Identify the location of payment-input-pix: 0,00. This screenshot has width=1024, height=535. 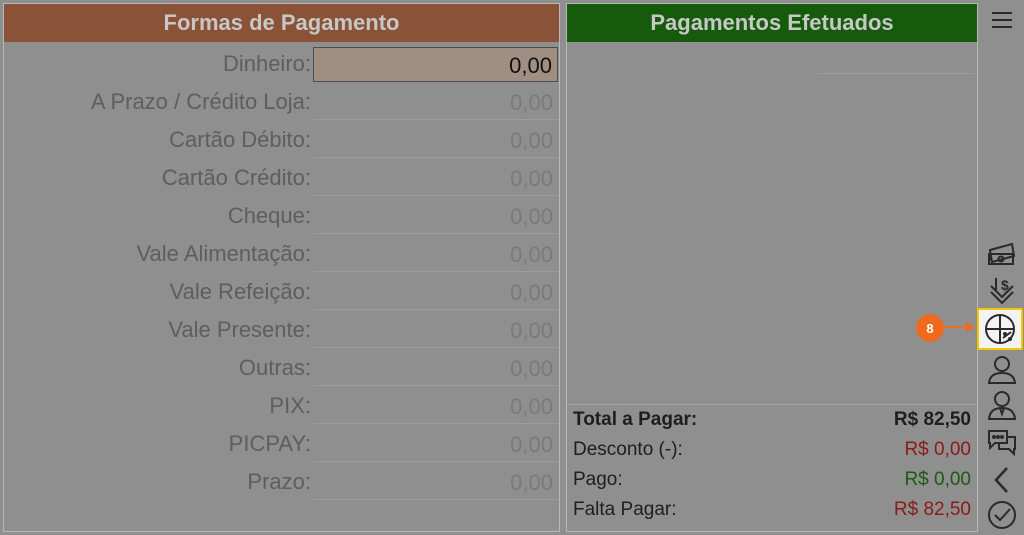
(435, 406).